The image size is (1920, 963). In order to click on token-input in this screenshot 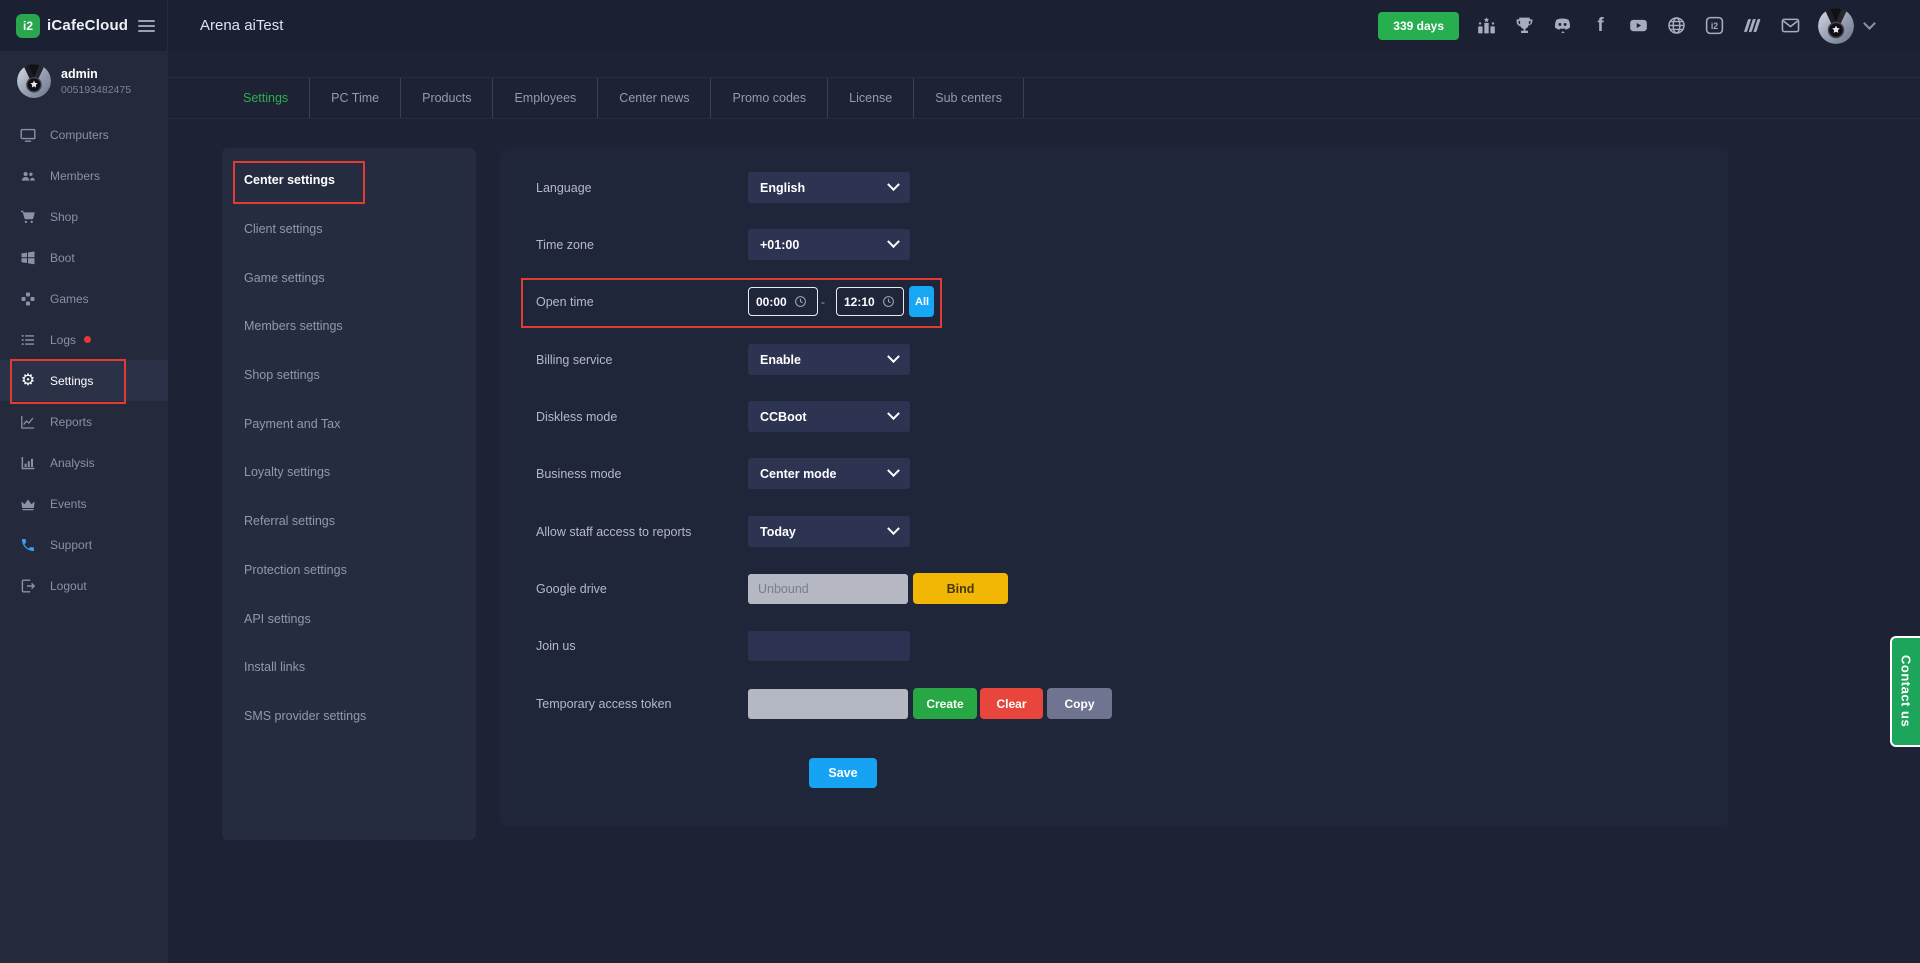, I will do `click(828, 703)`.